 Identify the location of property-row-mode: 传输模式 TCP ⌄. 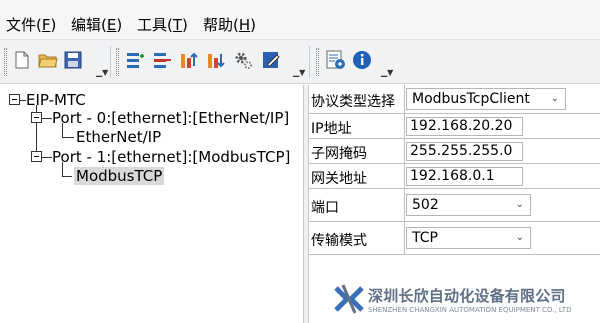
(454, 238).